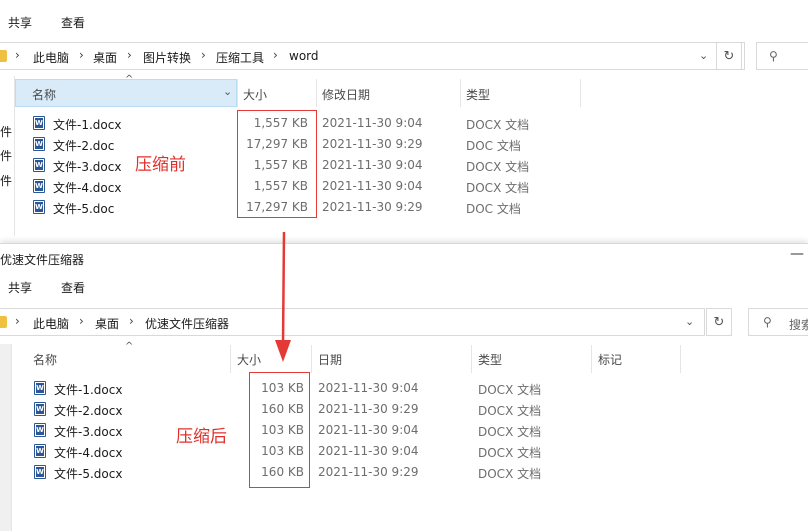 This screenshot has width=808, height=531. Describe the element at coordinates (279, 430) in the screenshot. I see `size-highlight-after` at that location.